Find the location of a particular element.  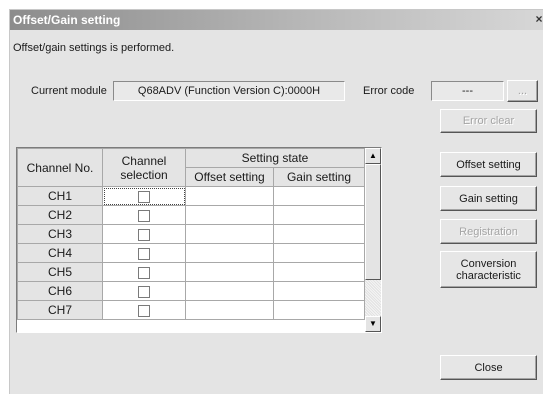

scroll-down-icon: ▼ is located at coordinates (373, 324).